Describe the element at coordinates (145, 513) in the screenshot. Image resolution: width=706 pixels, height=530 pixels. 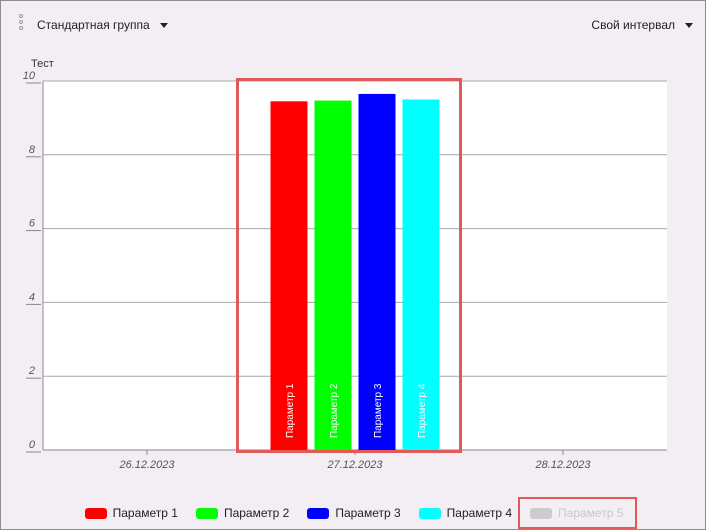
I see `legend-label: Параметр 1` at that location.